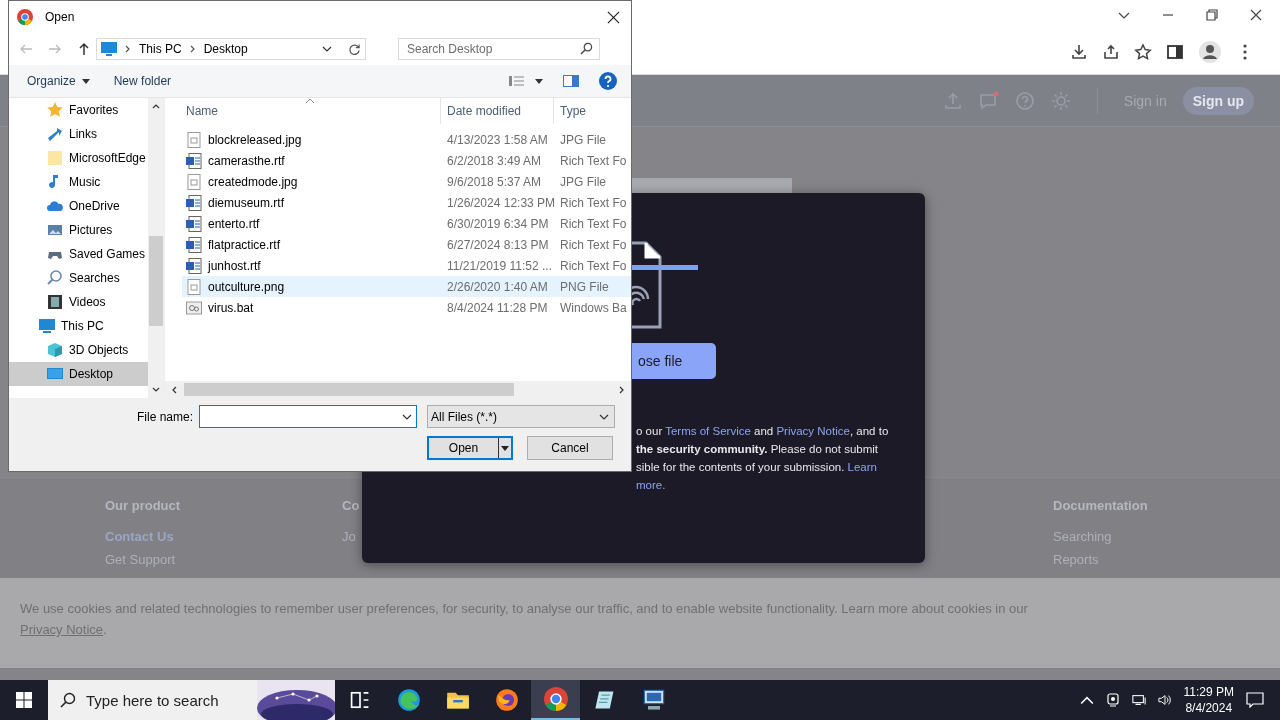 The image size is (1280, 720). What do you see at coordinates (586, 48) in the screenshot?
I see `search-icon` at bounding box center [586, 48].